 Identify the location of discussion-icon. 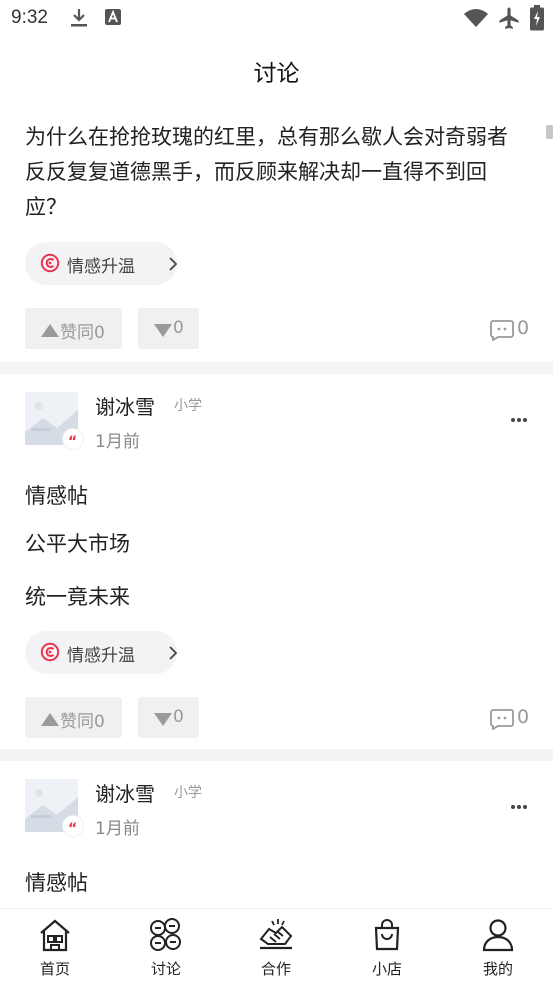
(166, 935).